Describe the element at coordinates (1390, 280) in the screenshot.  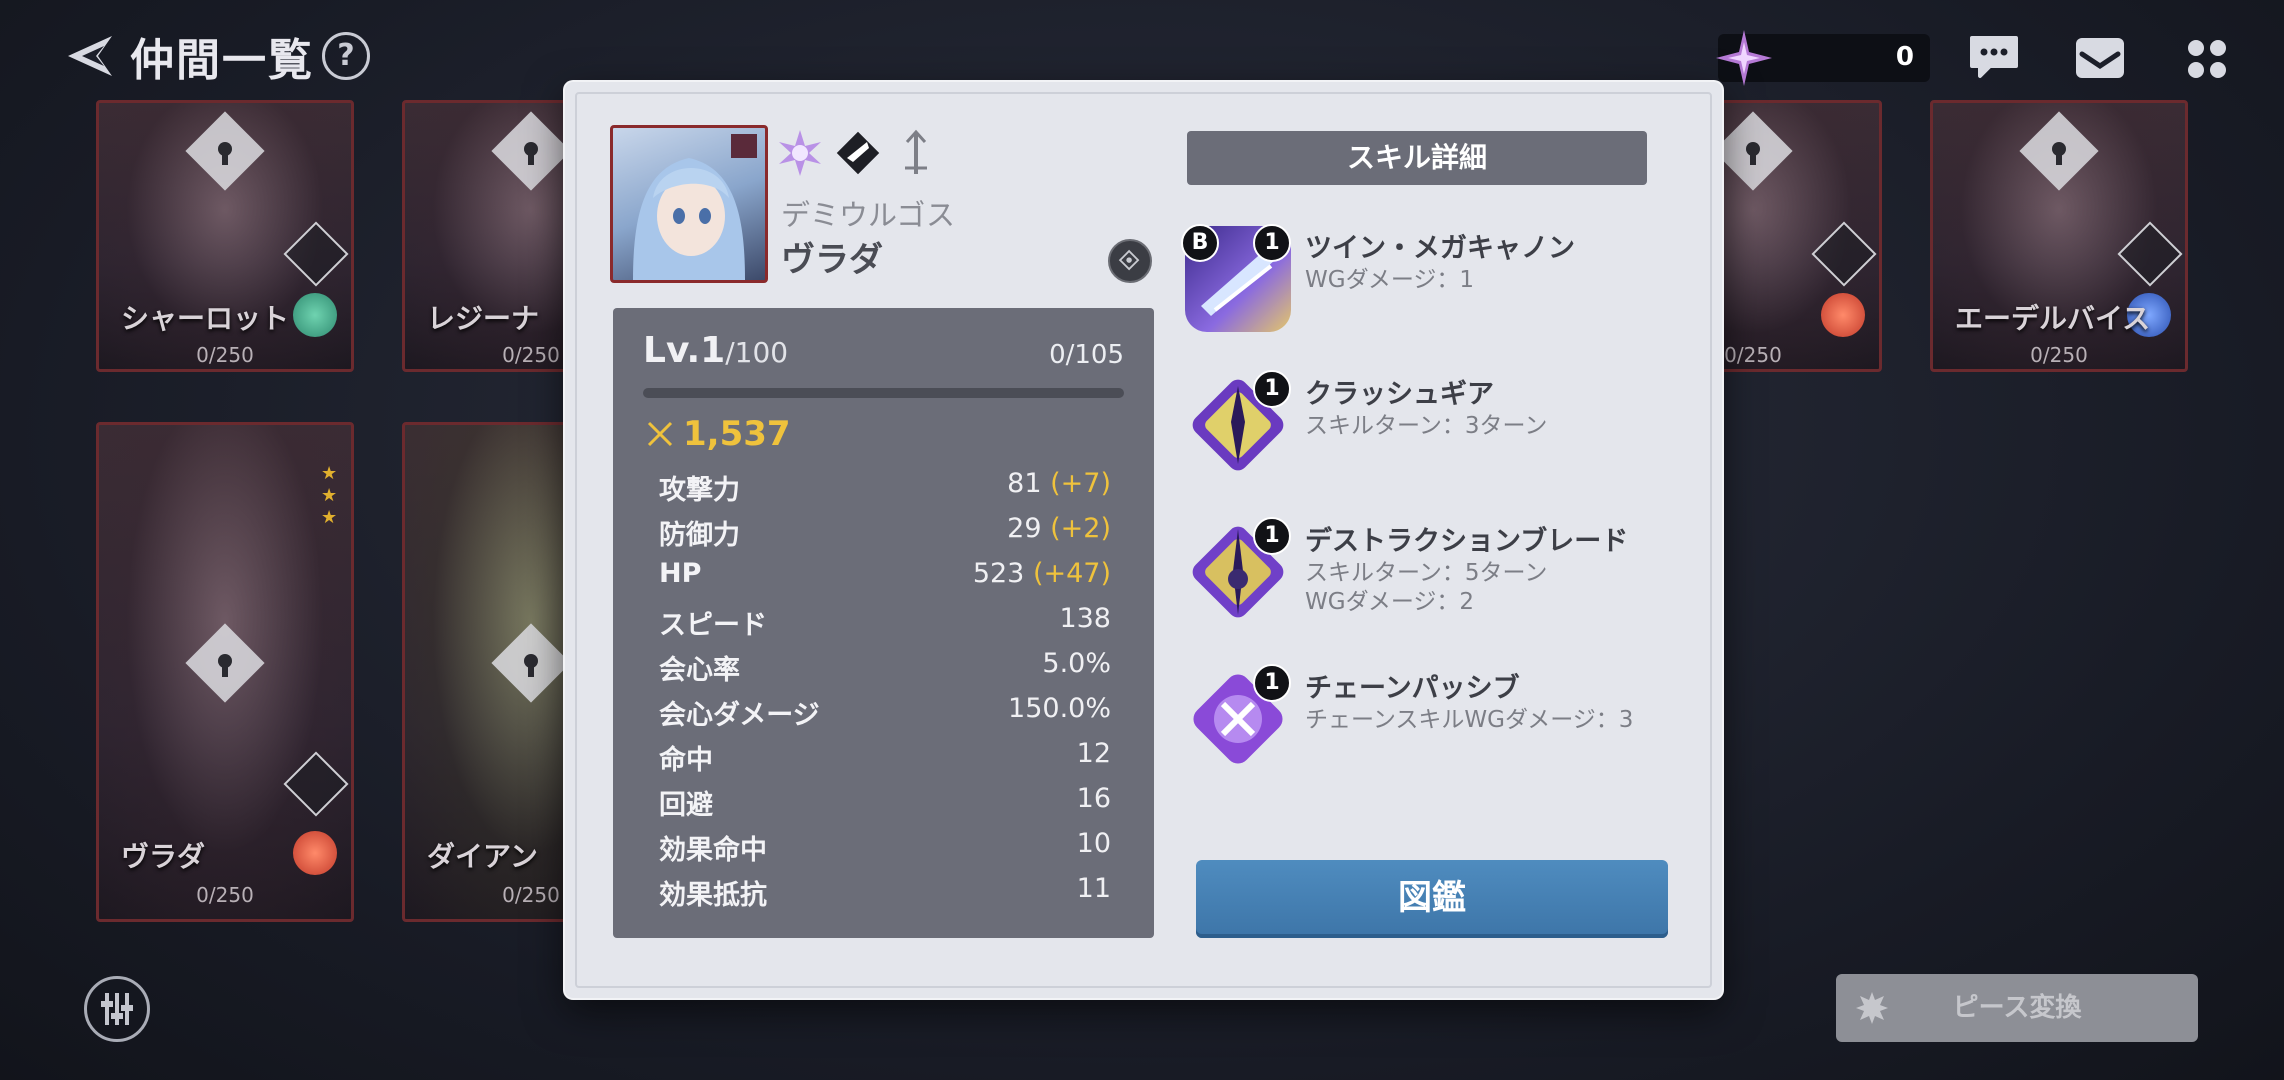
I see `skill-description: WGダメージ：1` at that location.